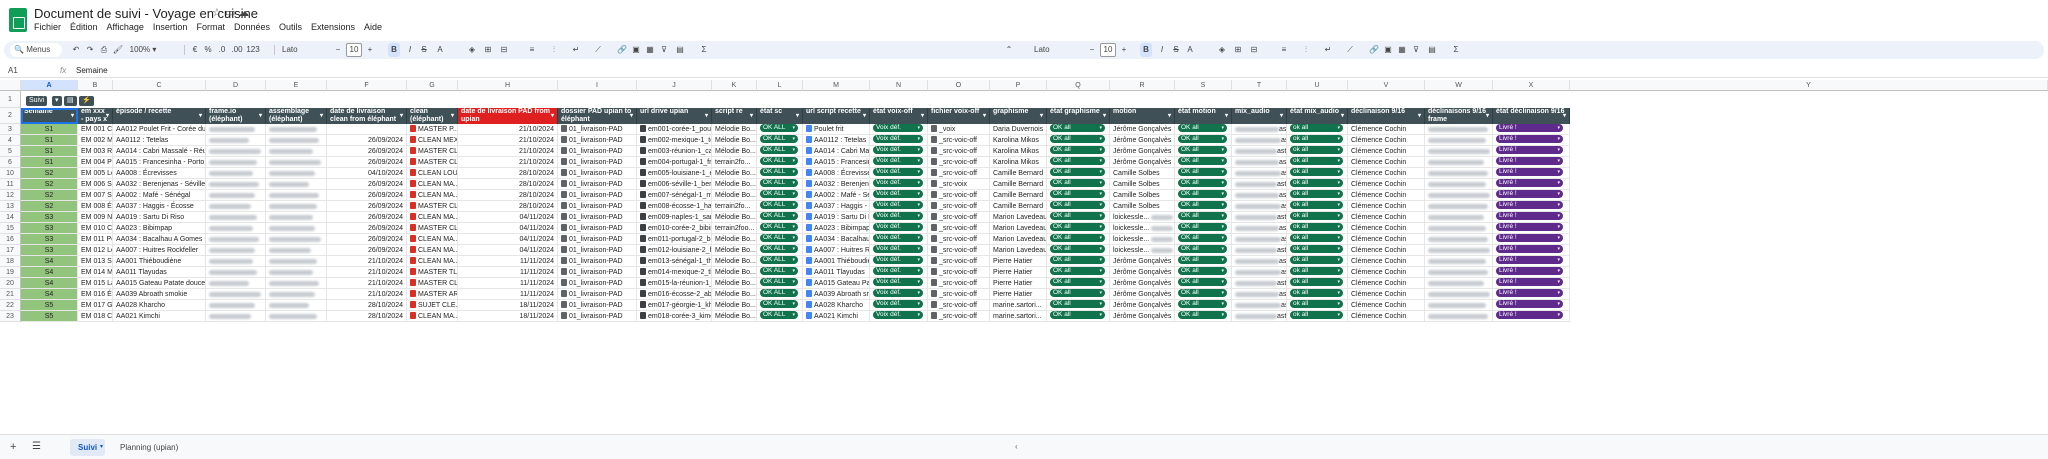  I want to click on table-cell: EM 010 Corée 2, so click(95, 228).